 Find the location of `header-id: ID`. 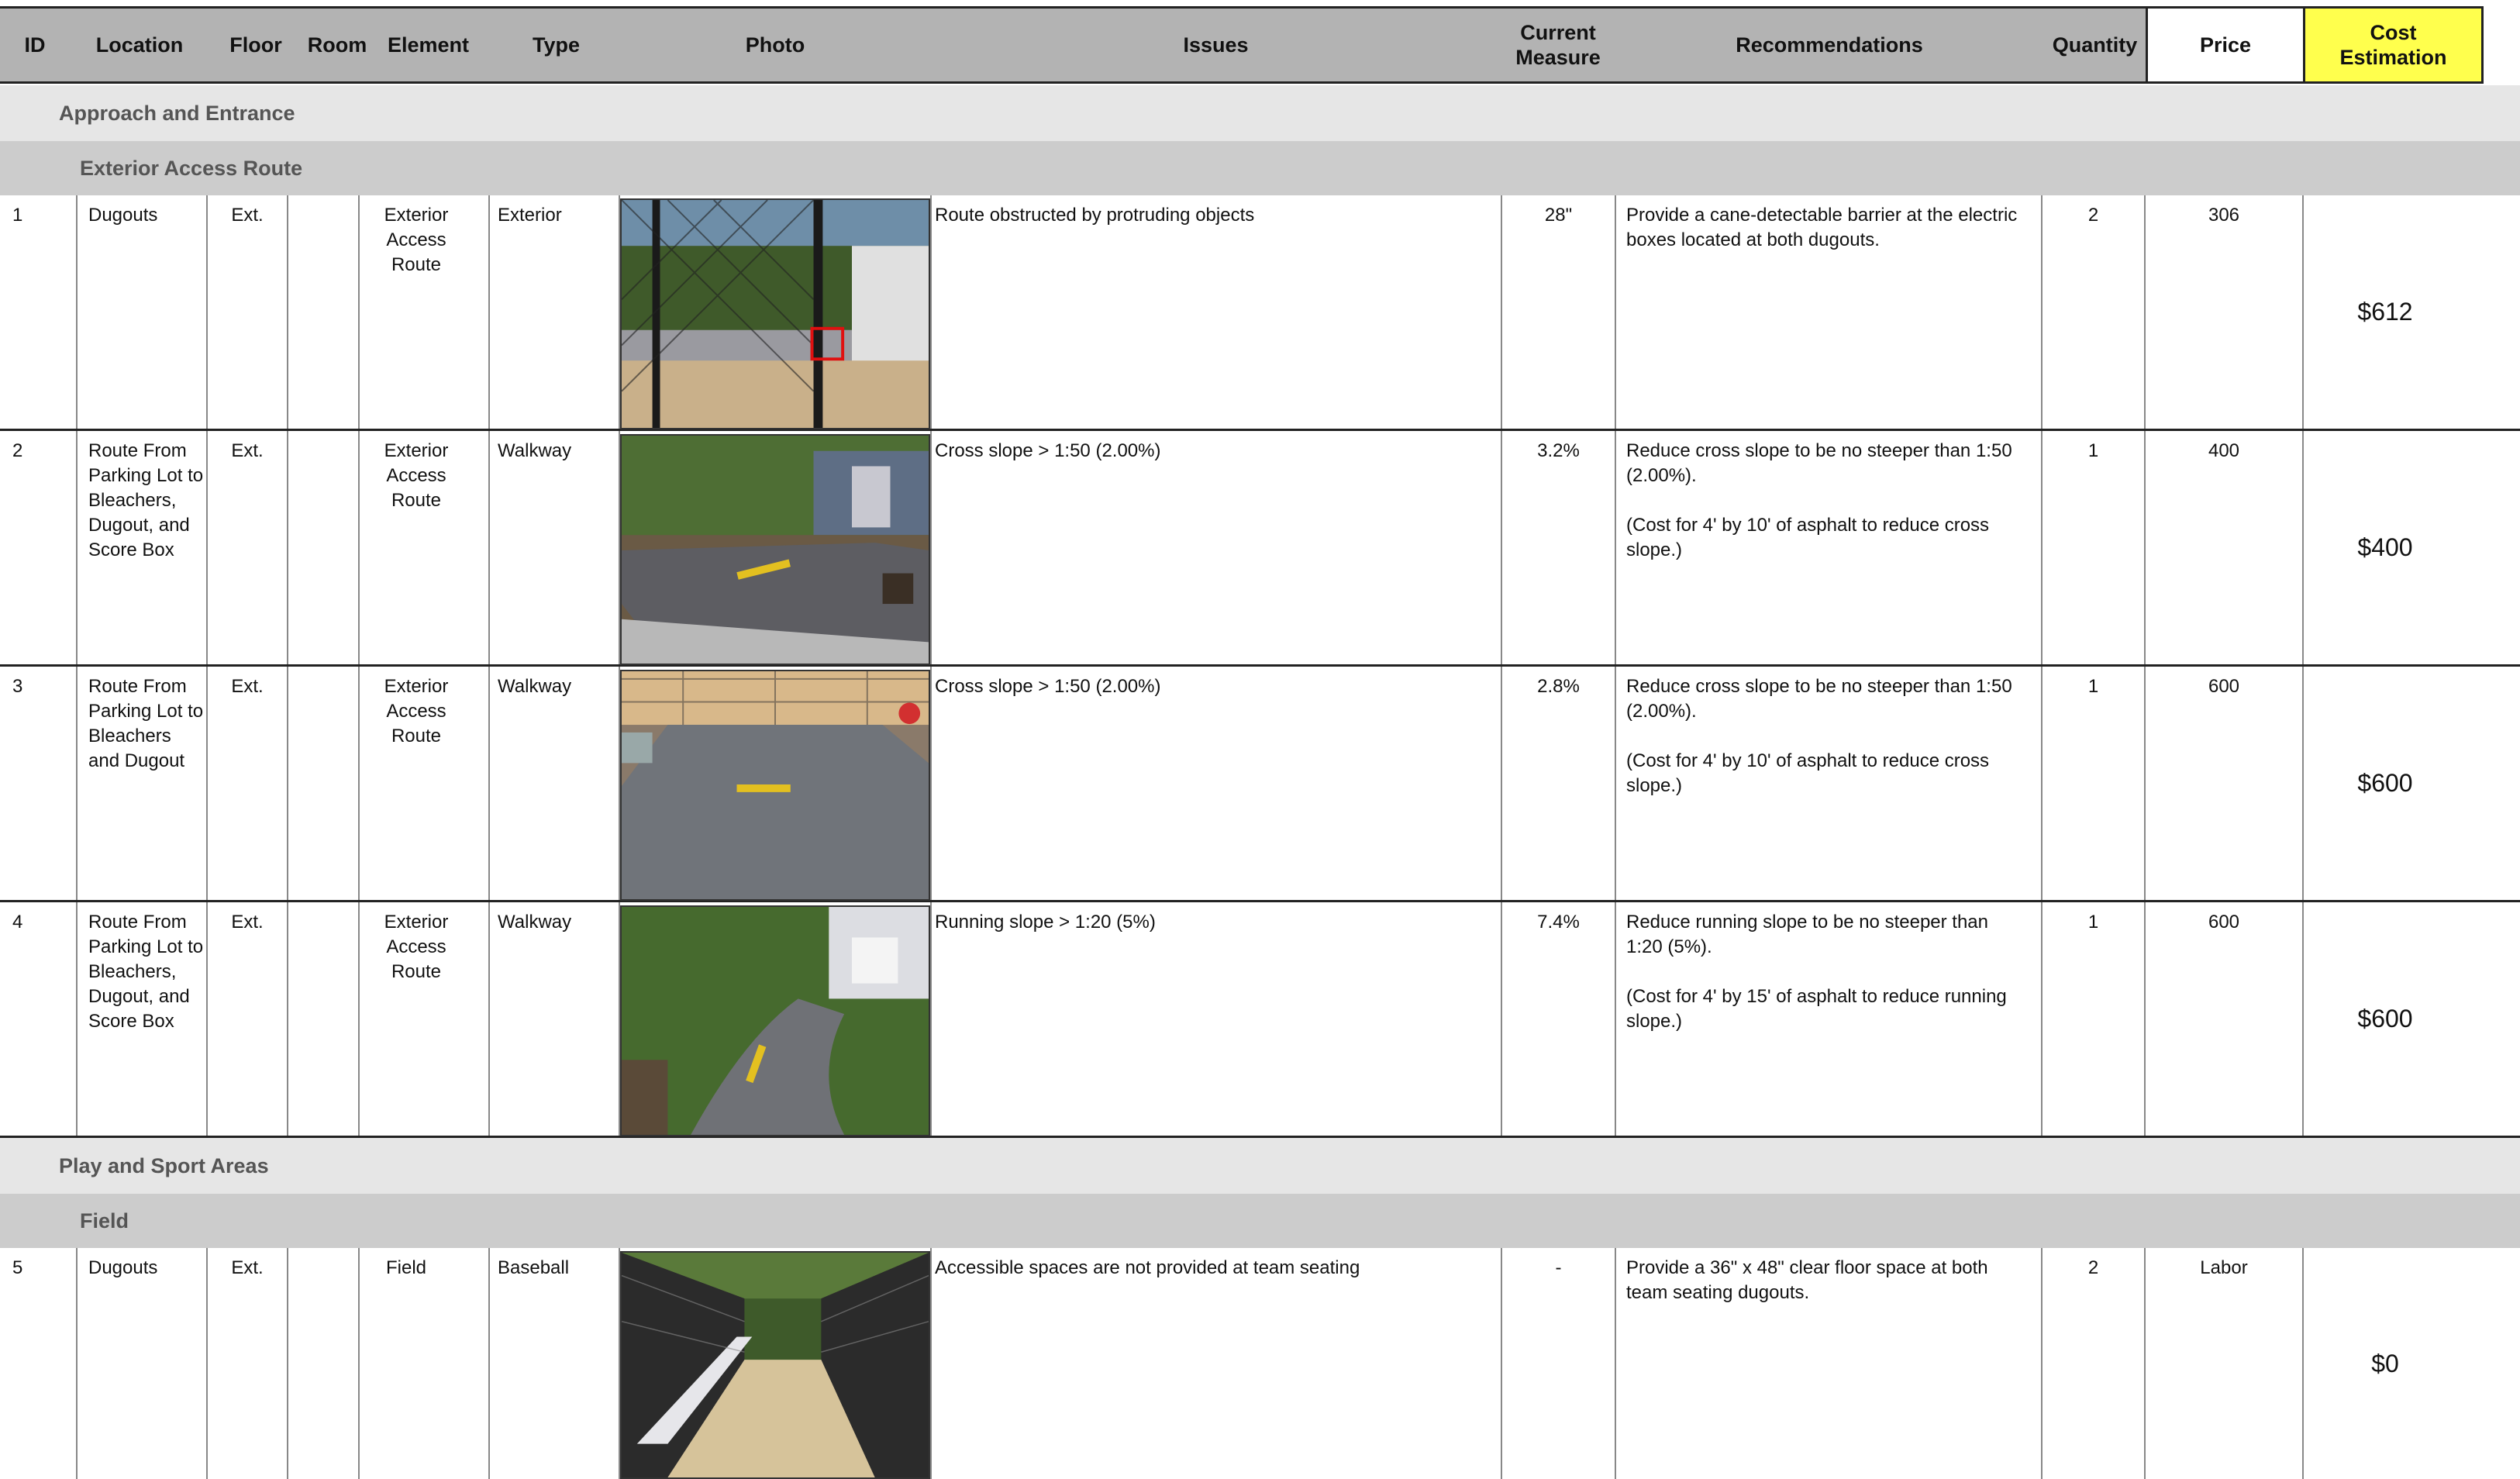

header-id: ID is located at coordinates (35, 45).